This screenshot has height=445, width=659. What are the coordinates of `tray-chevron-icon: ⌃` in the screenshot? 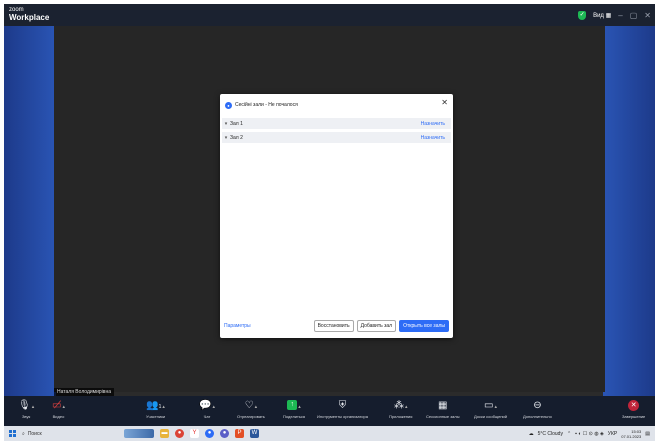 It's located at (569, 434).